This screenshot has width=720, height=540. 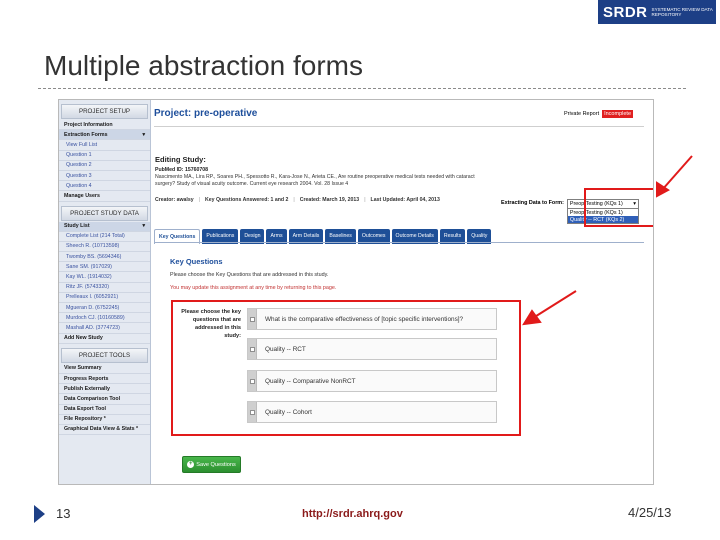 I want to click on sidebar-item-study: Prelleaux I. (6052921), so click(x=104, y=298).